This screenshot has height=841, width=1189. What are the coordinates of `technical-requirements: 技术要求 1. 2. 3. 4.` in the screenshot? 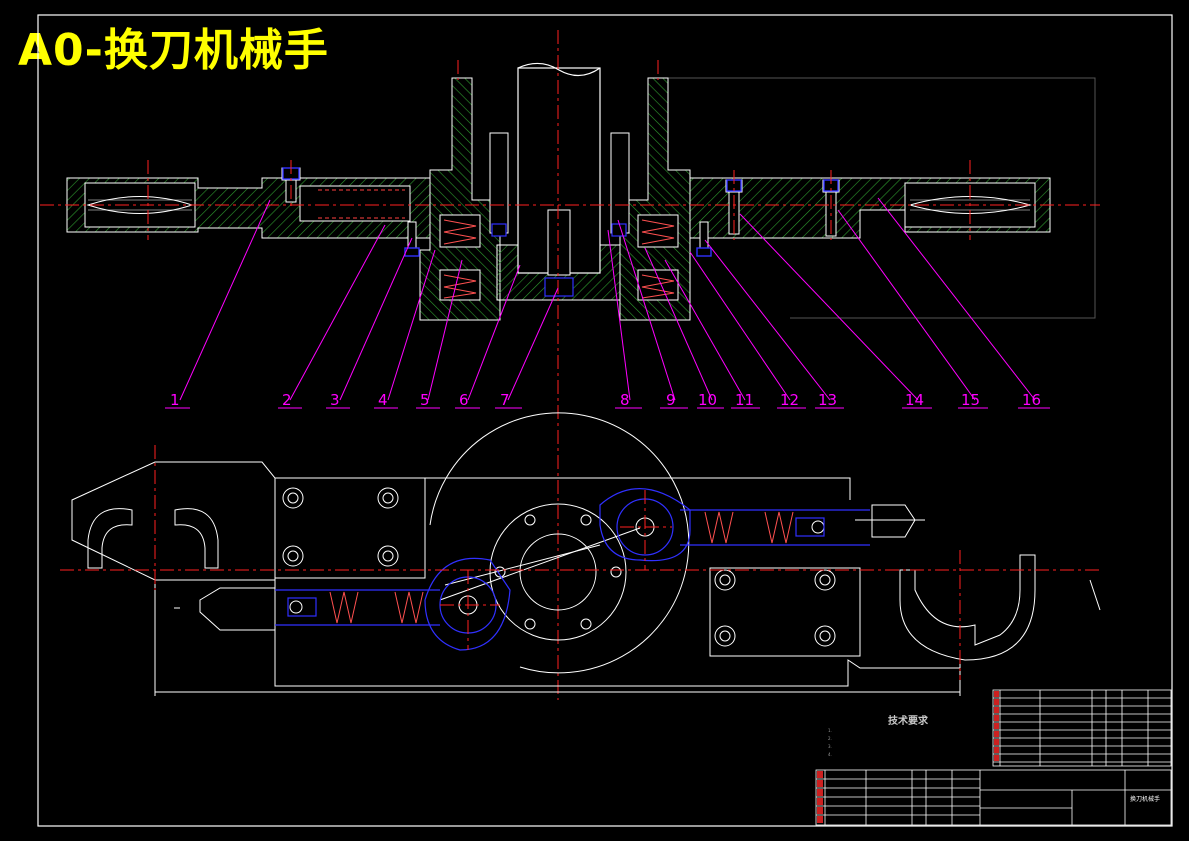 It's located at (908, 735).